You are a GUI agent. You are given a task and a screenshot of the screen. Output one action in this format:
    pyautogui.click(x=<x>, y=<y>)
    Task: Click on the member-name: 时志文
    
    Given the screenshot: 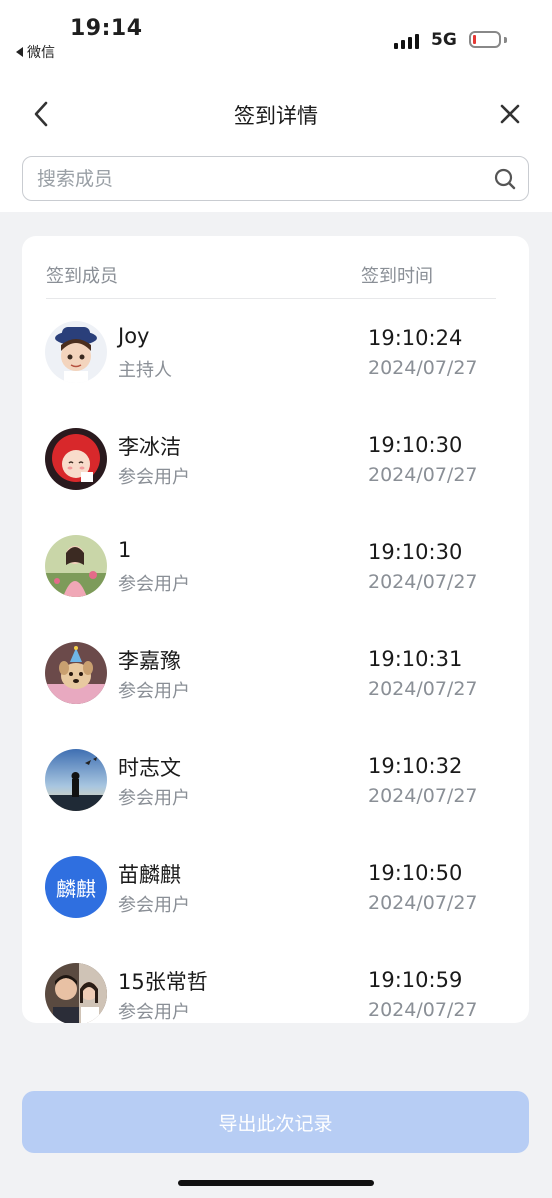 What is the action you would take?
    pyautogui.click(x=149, y=768)
    